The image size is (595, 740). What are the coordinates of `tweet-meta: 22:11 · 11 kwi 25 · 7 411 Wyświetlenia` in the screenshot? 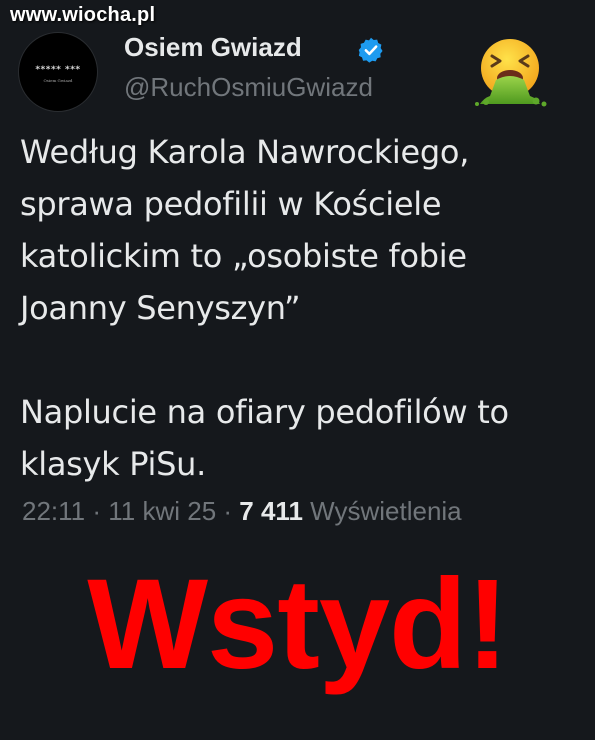 It's located at (242, 511).